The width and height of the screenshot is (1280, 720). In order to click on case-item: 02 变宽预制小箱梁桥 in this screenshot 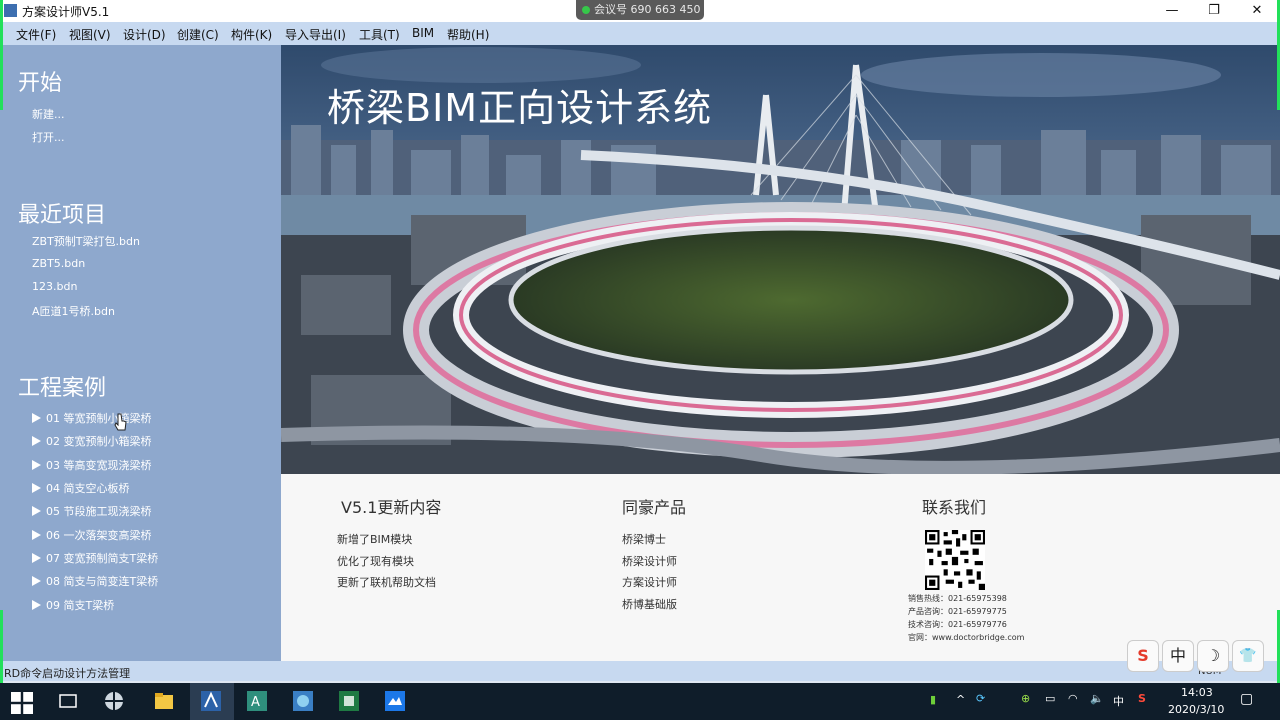, I will do `click(92, 441)`.